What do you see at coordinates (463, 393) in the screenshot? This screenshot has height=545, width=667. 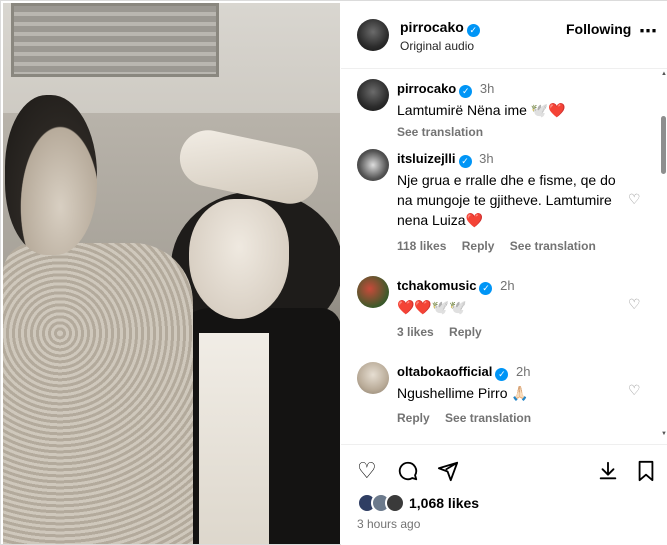 I see `comment-text: Ngushellime Pirro 🙏🏻` at bounding box center [463, 393].